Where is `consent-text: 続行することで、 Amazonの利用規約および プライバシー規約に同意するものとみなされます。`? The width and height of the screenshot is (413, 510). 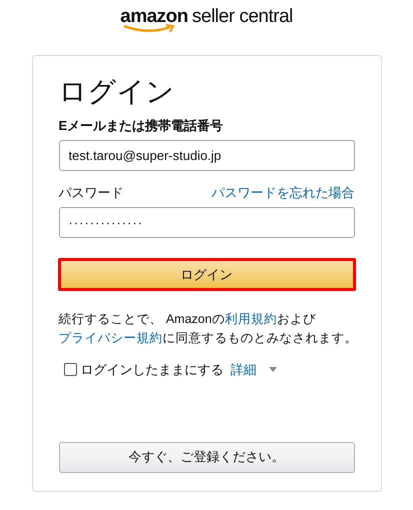
consent-text: 続行することで、 Amazonの利用規約および プライバシー規約に同意するものとみなされます。 is located at coordinates (208, 329).